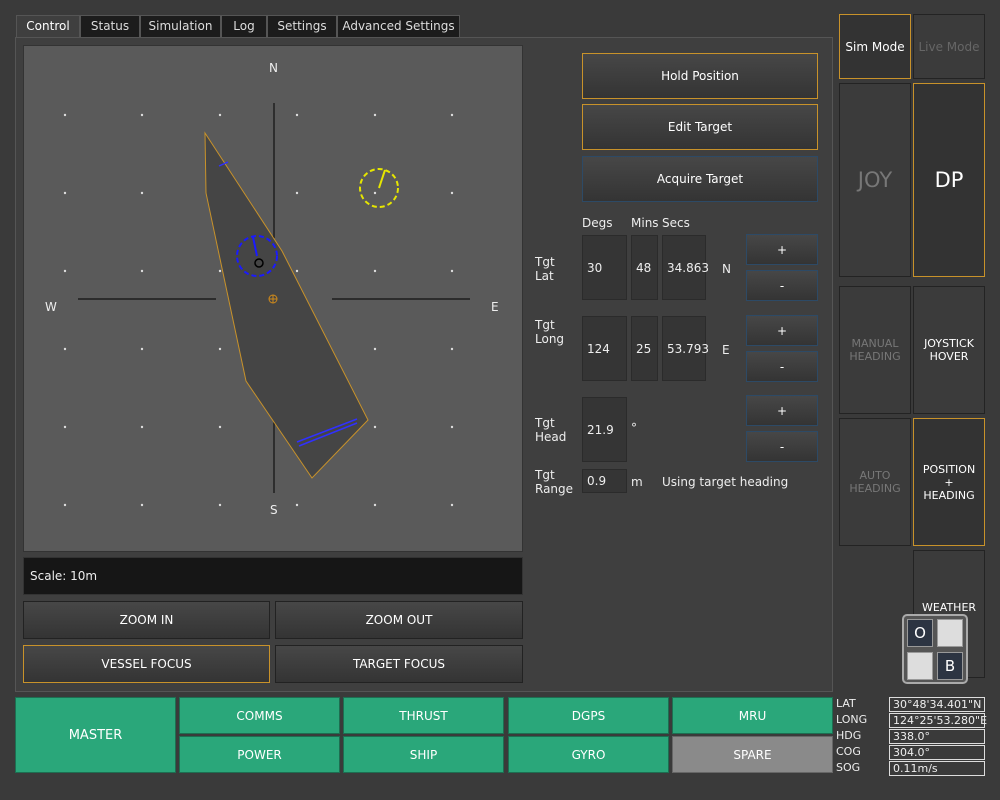 The width and height of the screenshot is (1000, 800). Describe the element at coordinates (545, 269) in the screenshot. I see `tgt-lat-label: Tgt Lat` at that location.